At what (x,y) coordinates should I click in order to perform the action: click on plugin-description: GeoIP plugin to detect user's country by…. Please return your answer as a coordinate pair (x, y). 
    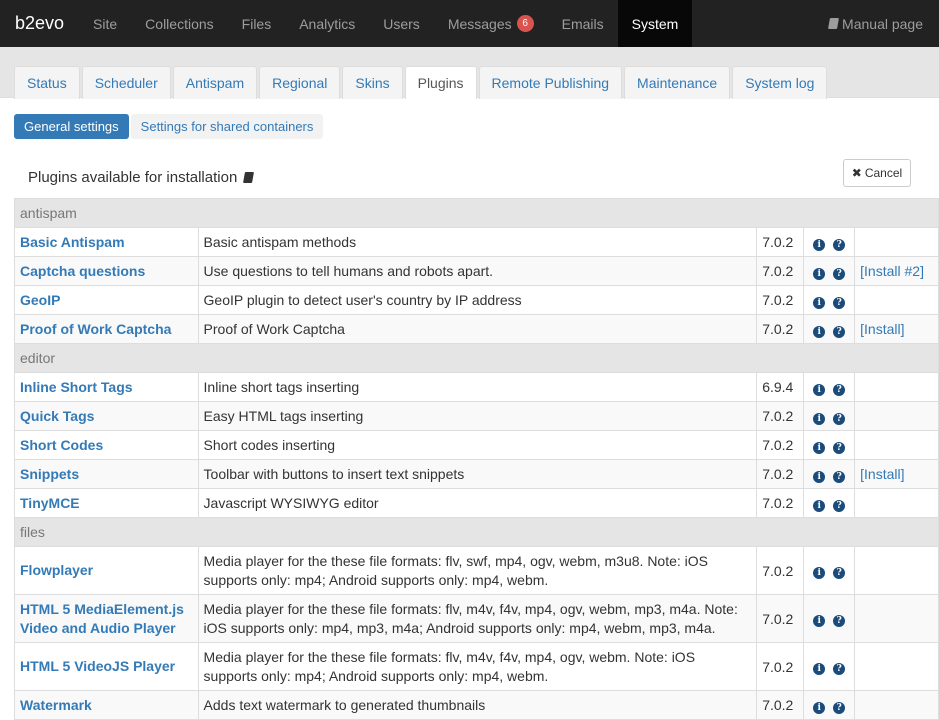
    Looking at the image, I should click on (477, 300).